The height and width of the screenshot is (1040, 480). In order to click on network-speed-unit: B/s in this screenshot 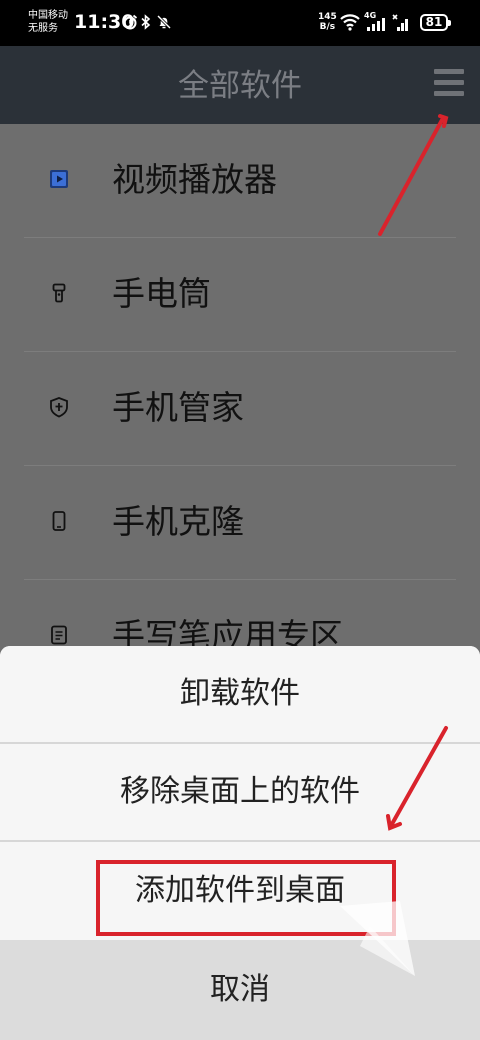, I will do `click(327, 27)`.